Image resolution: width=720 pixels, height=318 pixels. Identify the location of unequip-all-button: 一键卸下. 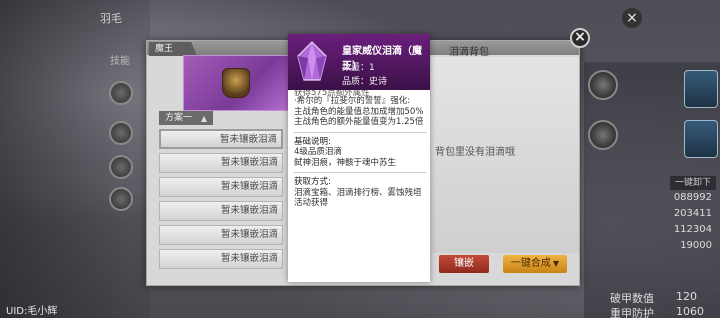
(693, 183).